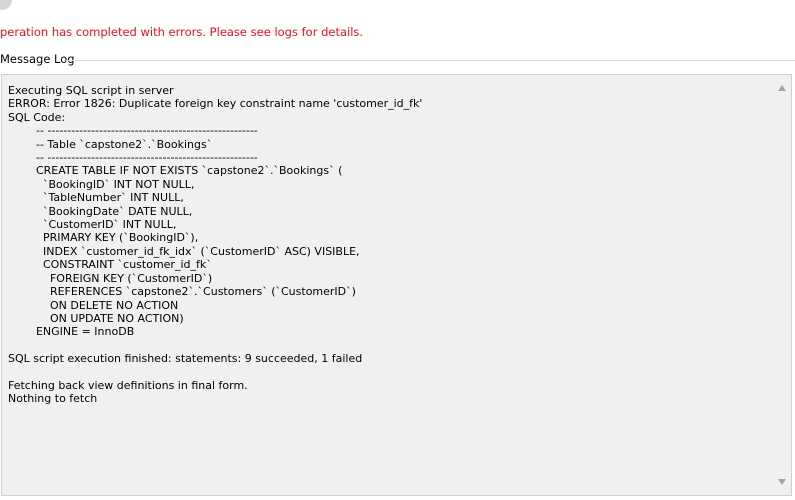 The width and height of the screenshot is (795, 500). Describe the element at coordinates (782, 88) in the screenshot. I see `scroll-up-arrow-icon` at that location.